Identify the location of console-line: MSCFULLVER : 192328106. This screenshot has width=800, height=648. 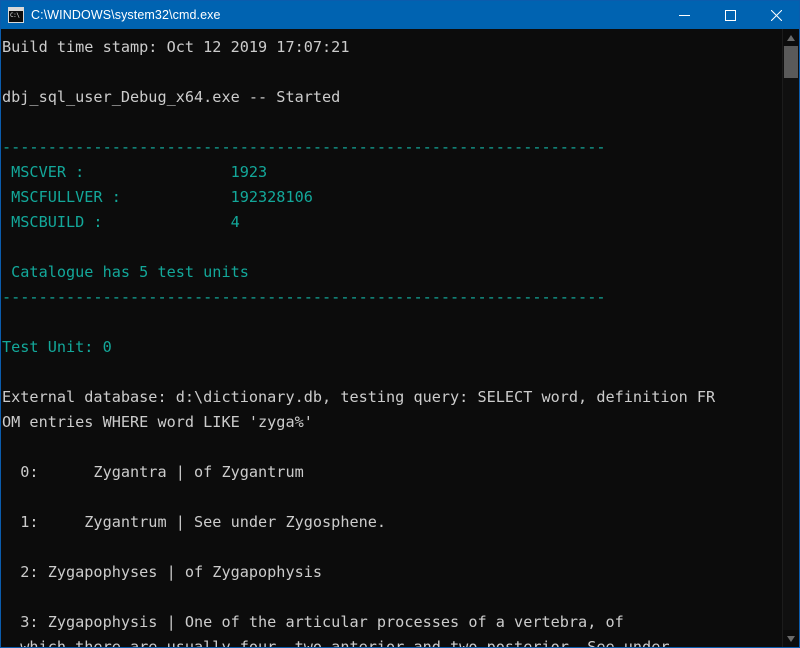
(157, 197).